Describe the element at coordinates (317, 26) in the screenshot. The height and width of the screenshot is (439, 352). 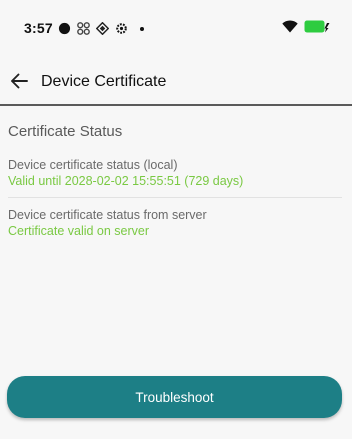
I see `battery-charging-icon` at that location.